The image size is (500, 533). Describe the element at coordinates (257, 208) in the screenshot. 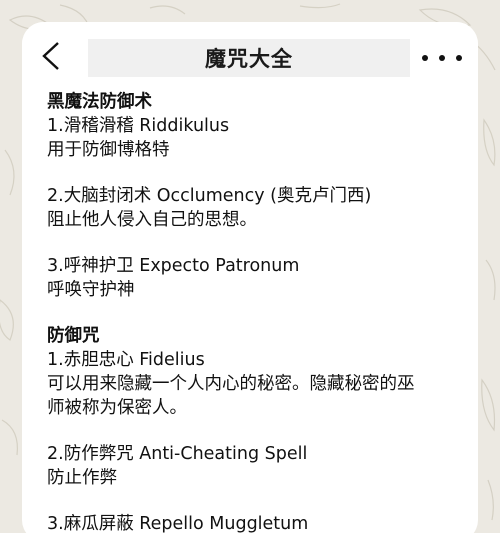

I see `list-item: 2.大脑封闭术 Occlumency (奥克卢门西) 阻止他人侵入自己的思想。` at that location.